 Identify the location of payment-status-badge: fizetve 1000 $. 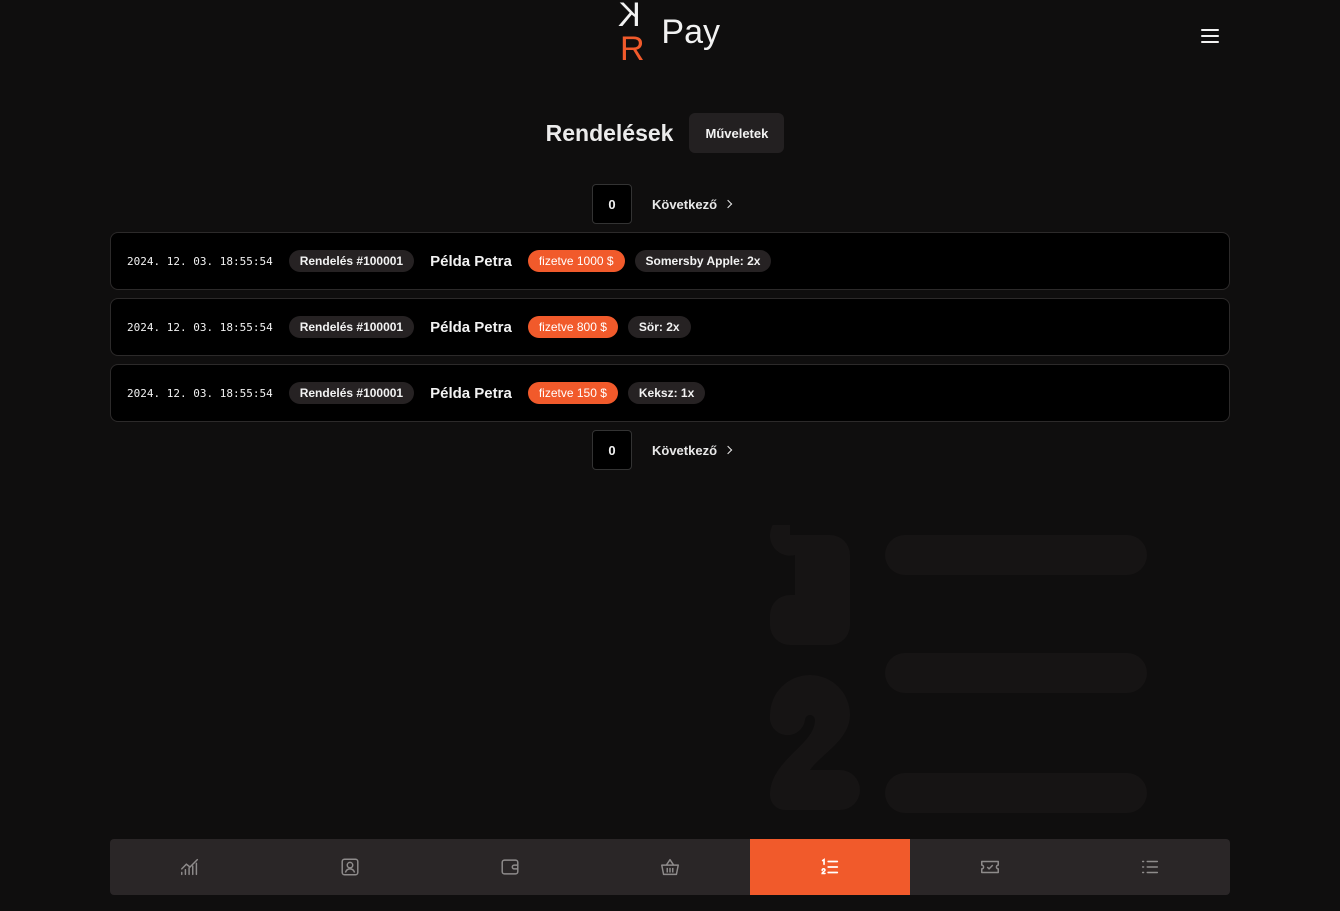
(576, 261).